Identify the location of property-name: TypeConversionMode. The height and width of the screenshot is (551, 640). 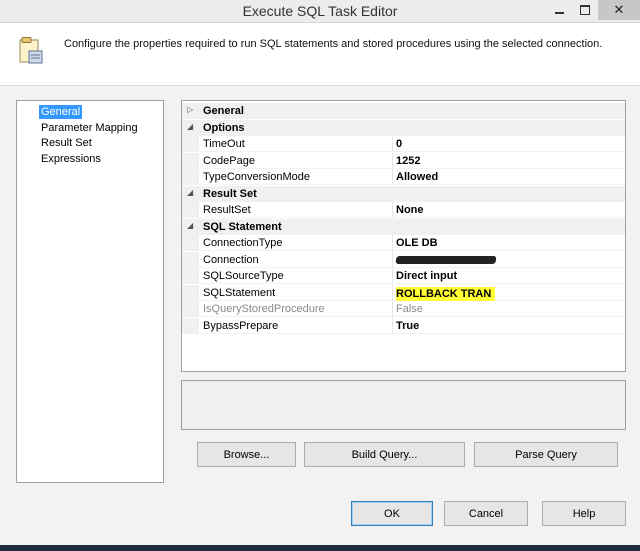
(257, 177).